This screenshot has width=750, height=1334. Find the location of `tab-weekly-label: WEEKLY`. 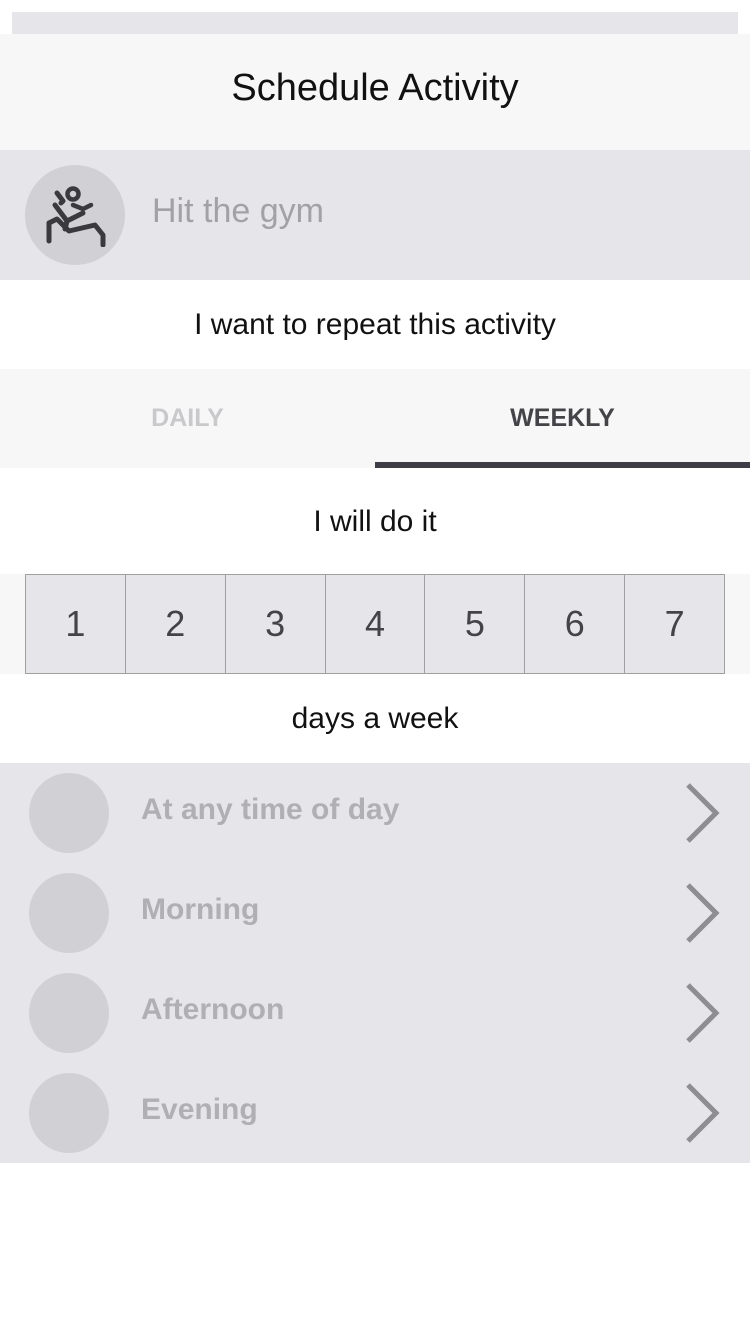

tab-weekly-label: WEEKLY is located at coordinates (562, 418).